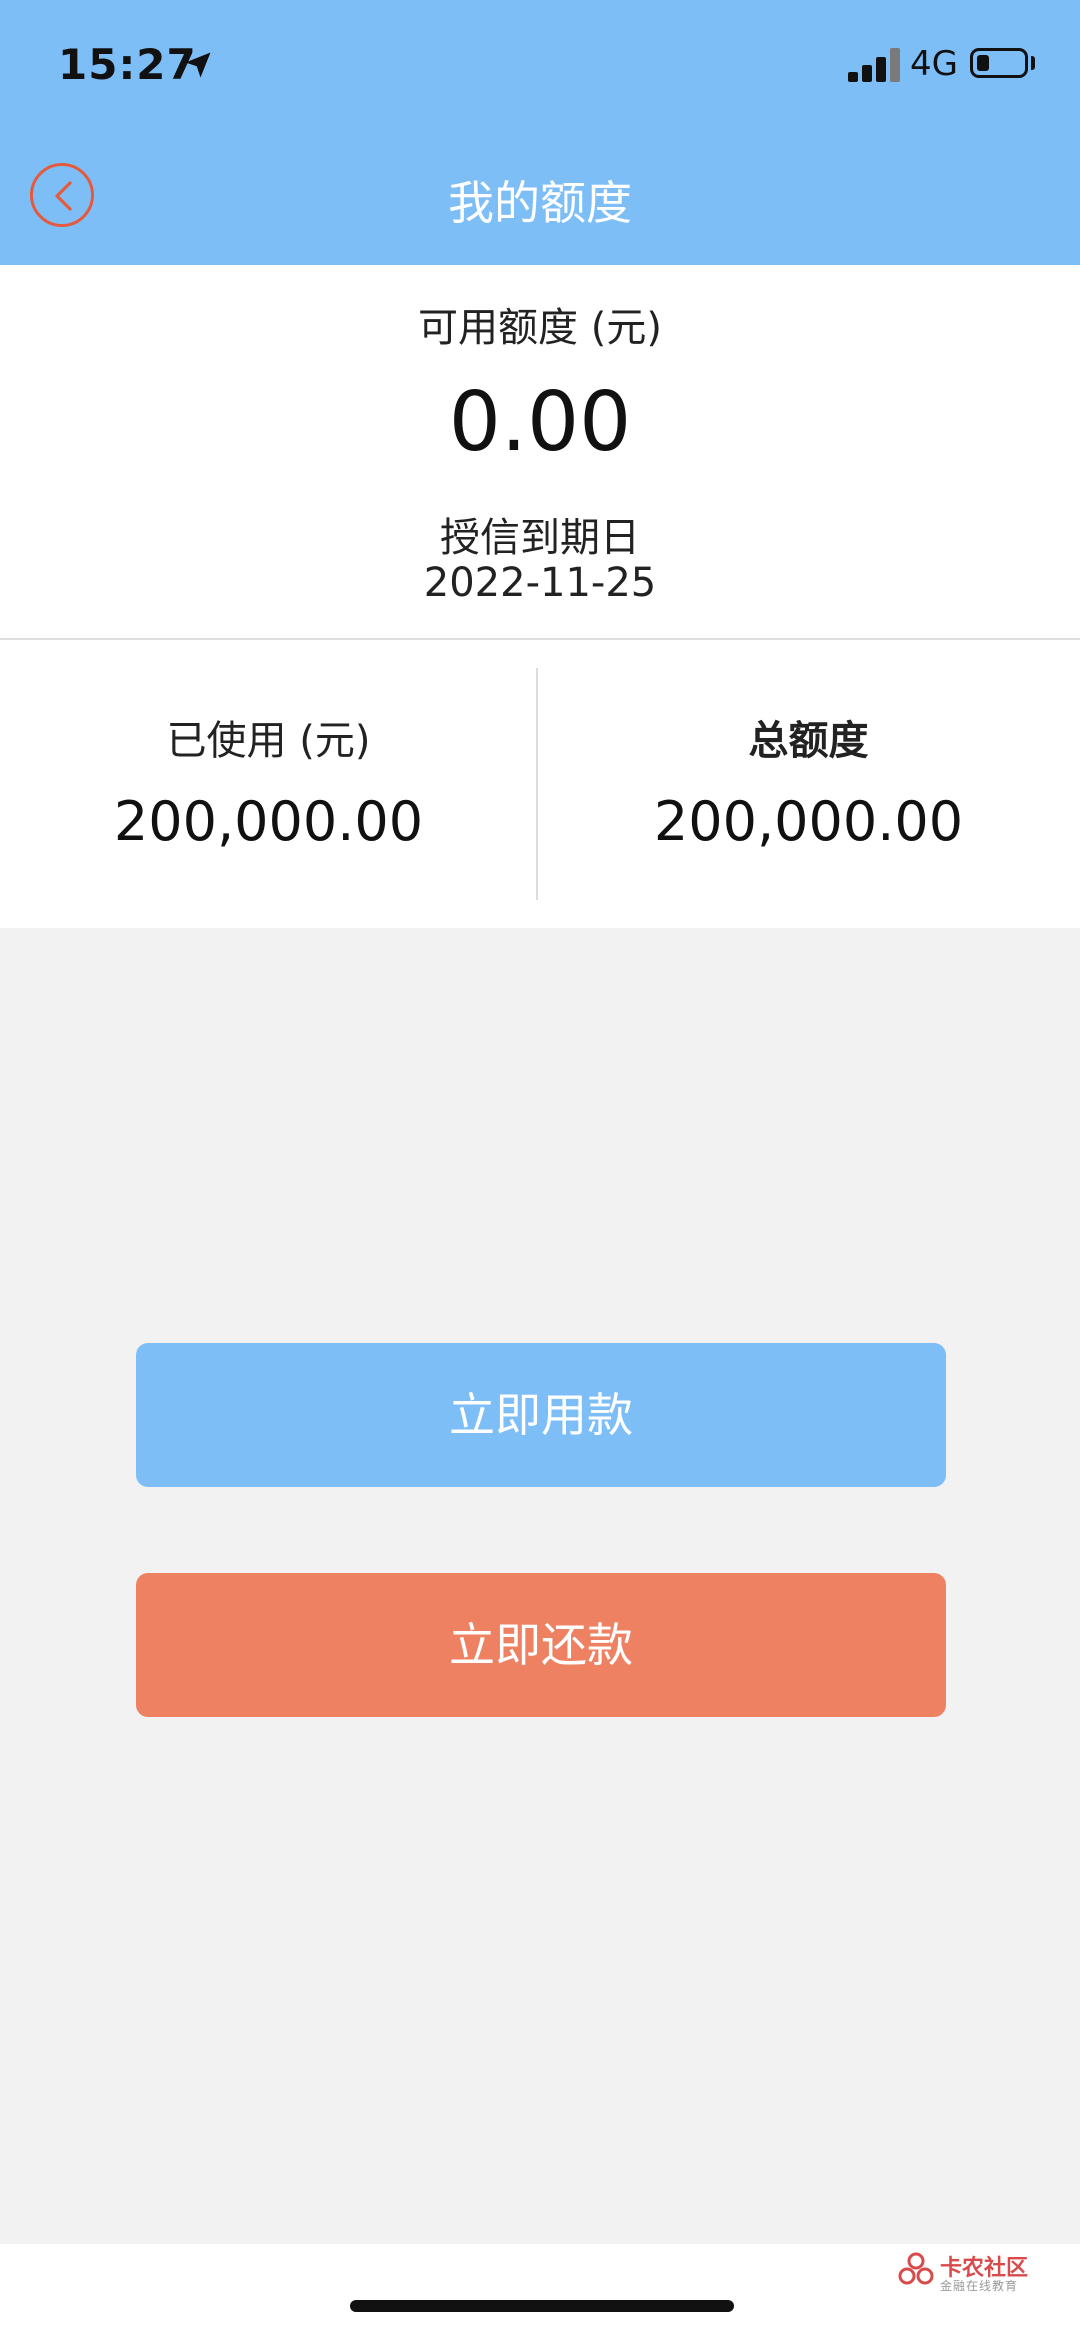 Image resolution: width=1080 pixels, height=2340 pixels. Describe the element at coordinates (542, 2306) in the screenshot. I see `home-indicator` at that location.